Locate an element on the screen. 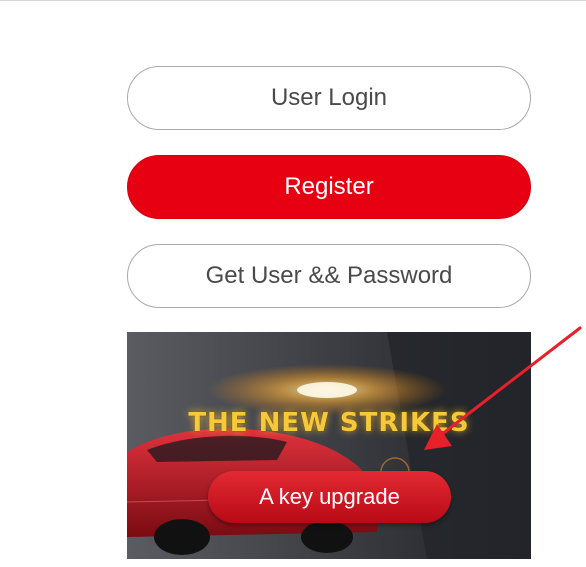 This screenshot has width=586, height=567. register-button: Register is located at coordinates (329, 187).